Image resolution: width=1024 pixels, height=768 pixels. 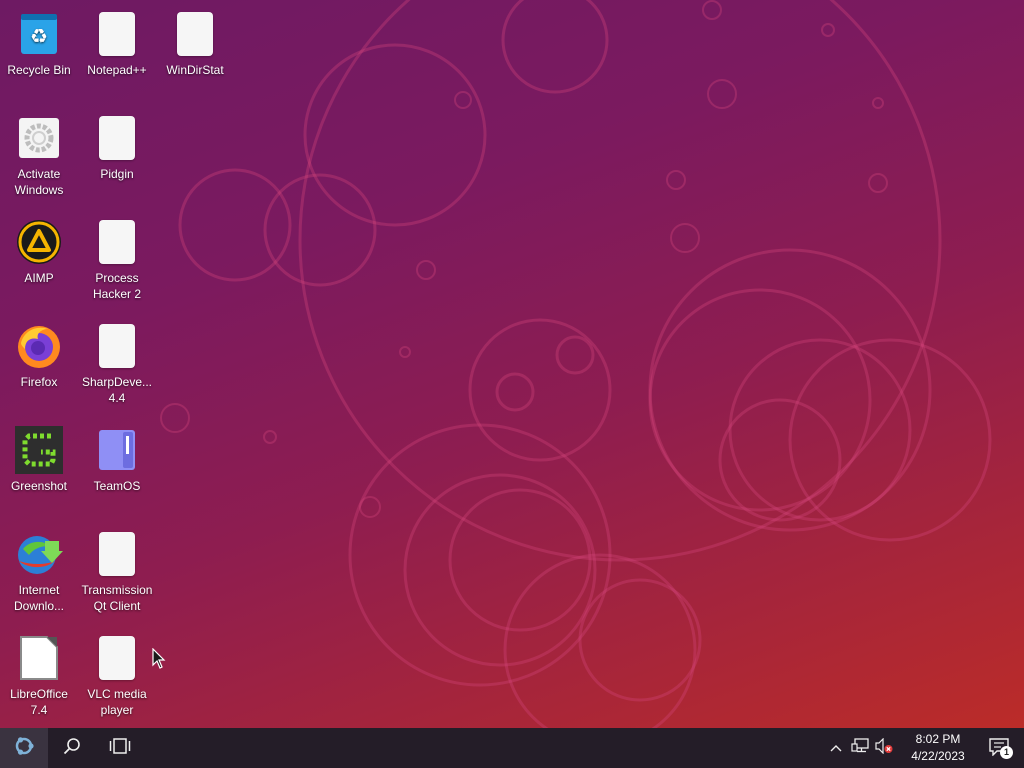 I want to click on desktop-icon-vlc: VLC media player, so click(x=117, y=677).